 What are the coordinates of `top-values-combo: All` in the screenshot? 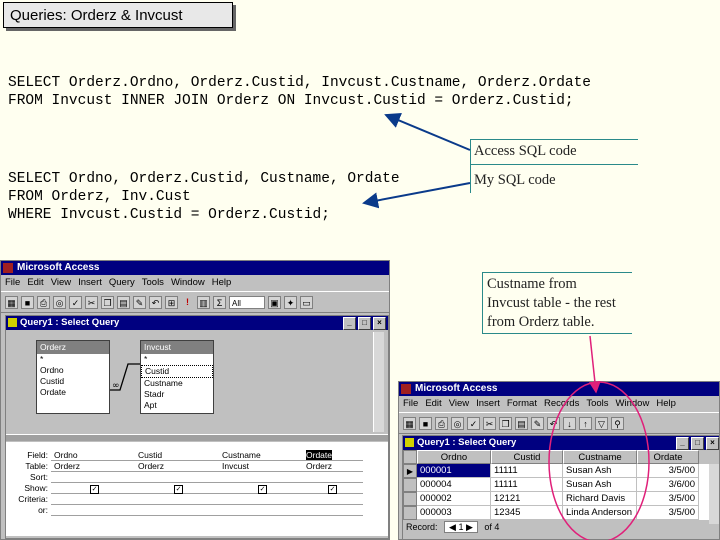 It's located at (247, 302).